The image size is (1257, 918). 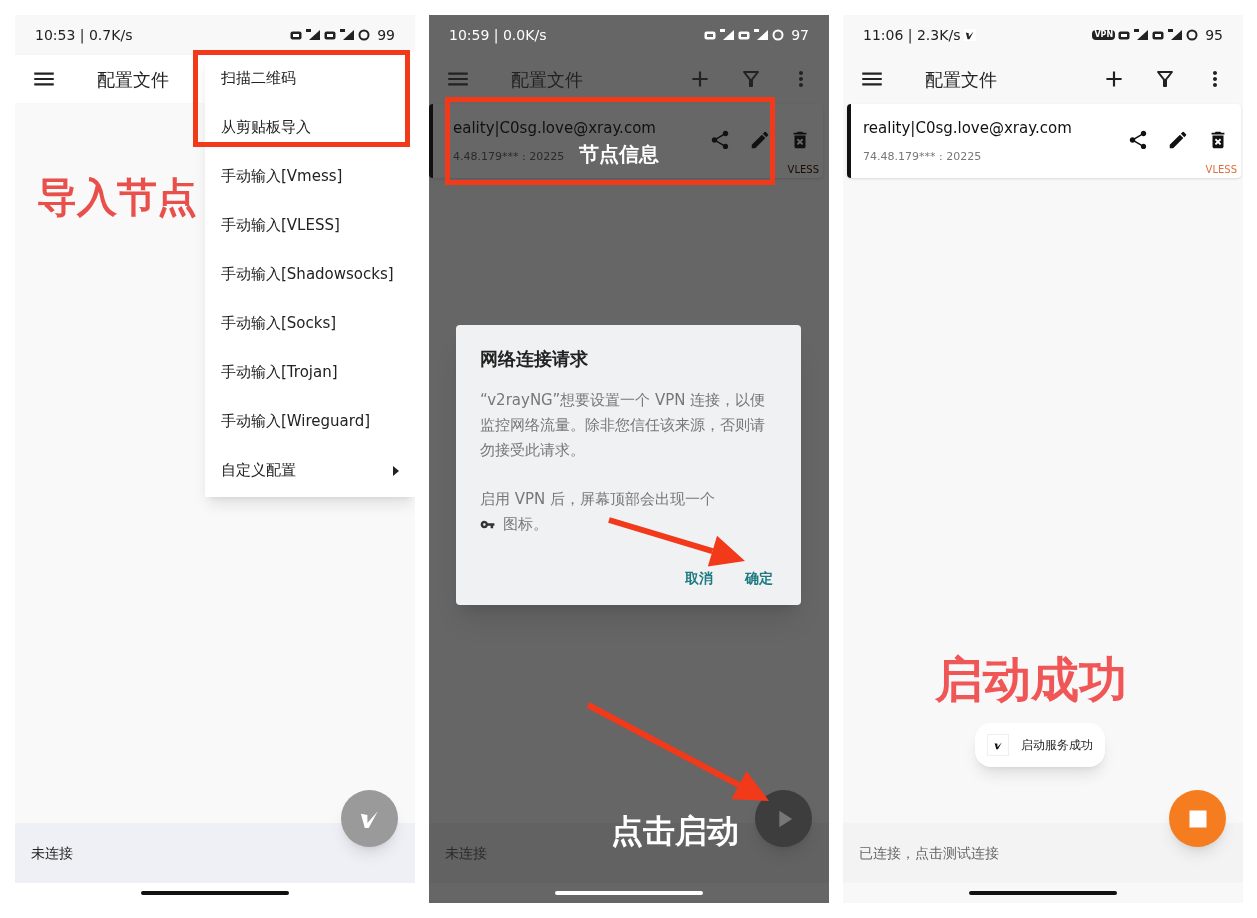 What do you see at coordinates (759, 578) in the screenshot?
I see `dialog-button: 确定` at bounding box center [759, 578].